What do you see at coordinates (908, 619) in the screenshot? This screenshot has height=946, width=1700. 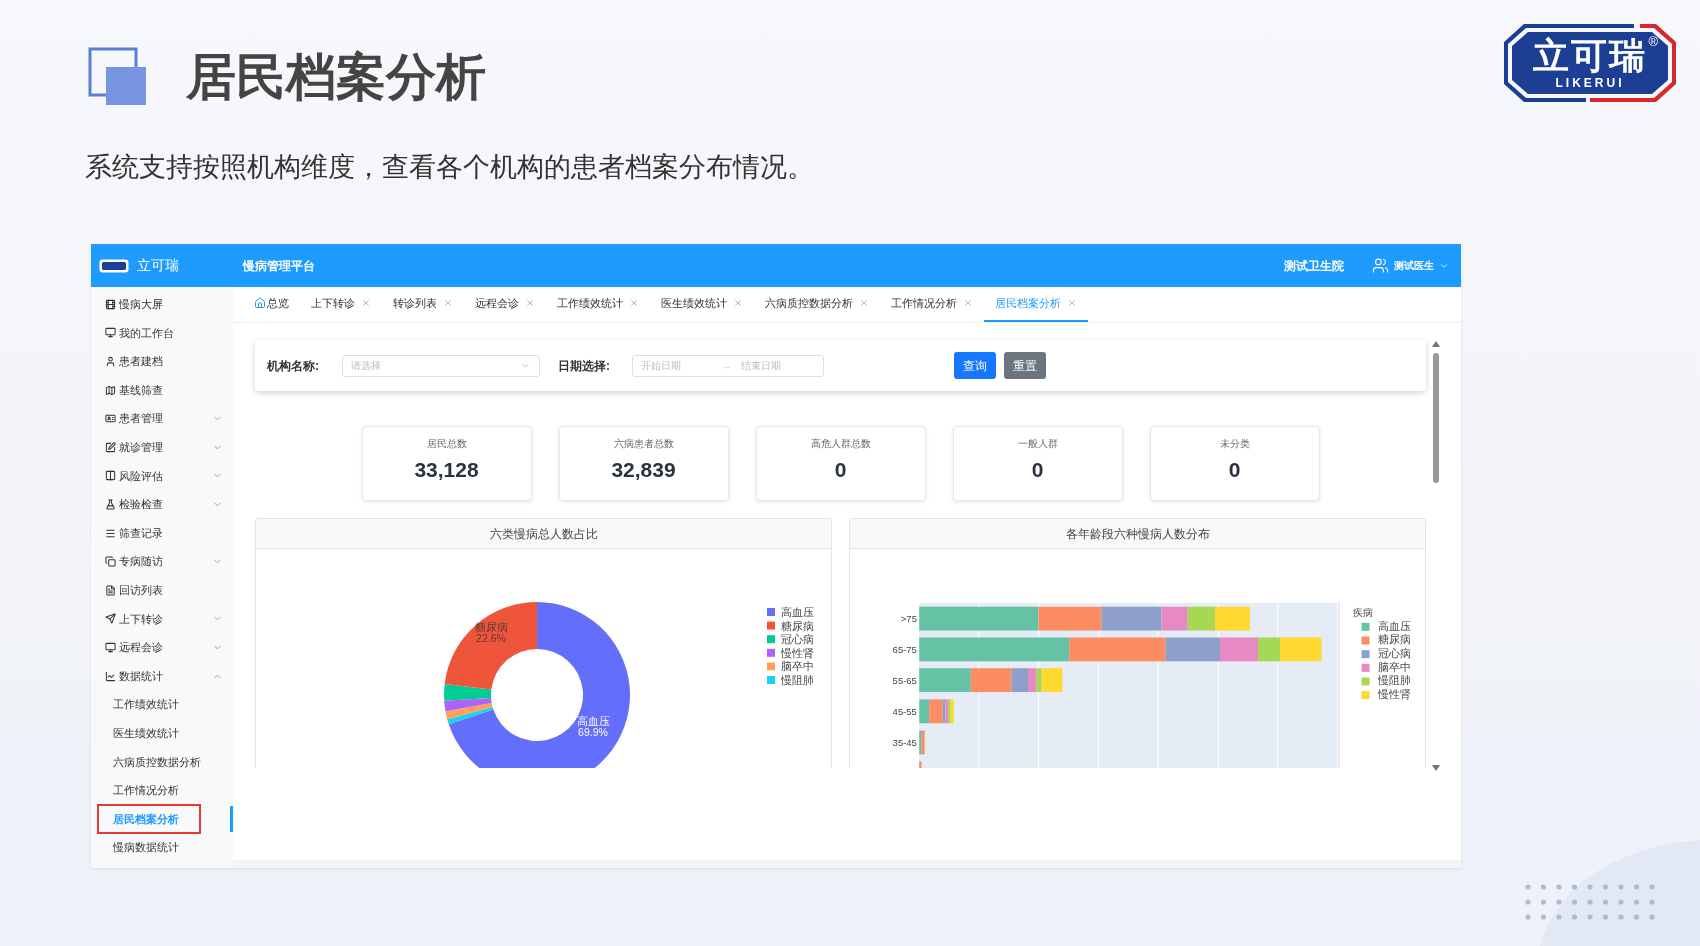 I see `axis-label: >75` at bounding box center [908, 619].